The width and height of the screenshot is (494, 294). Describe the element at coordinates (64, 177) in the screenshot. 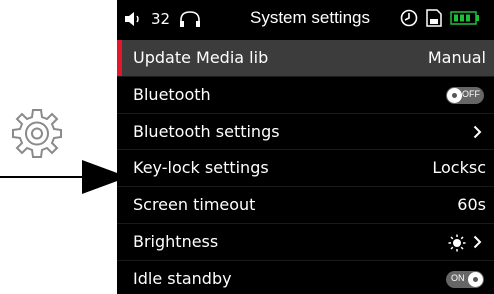

I see `arrow-icon` at that location.